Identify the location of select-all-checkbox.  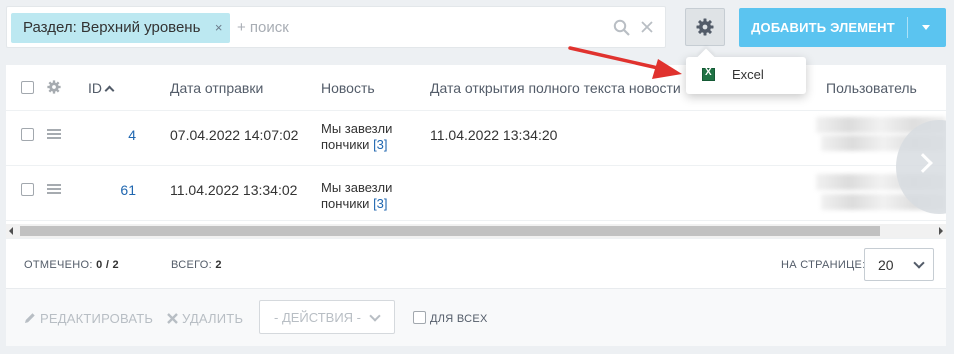
(27, 87).